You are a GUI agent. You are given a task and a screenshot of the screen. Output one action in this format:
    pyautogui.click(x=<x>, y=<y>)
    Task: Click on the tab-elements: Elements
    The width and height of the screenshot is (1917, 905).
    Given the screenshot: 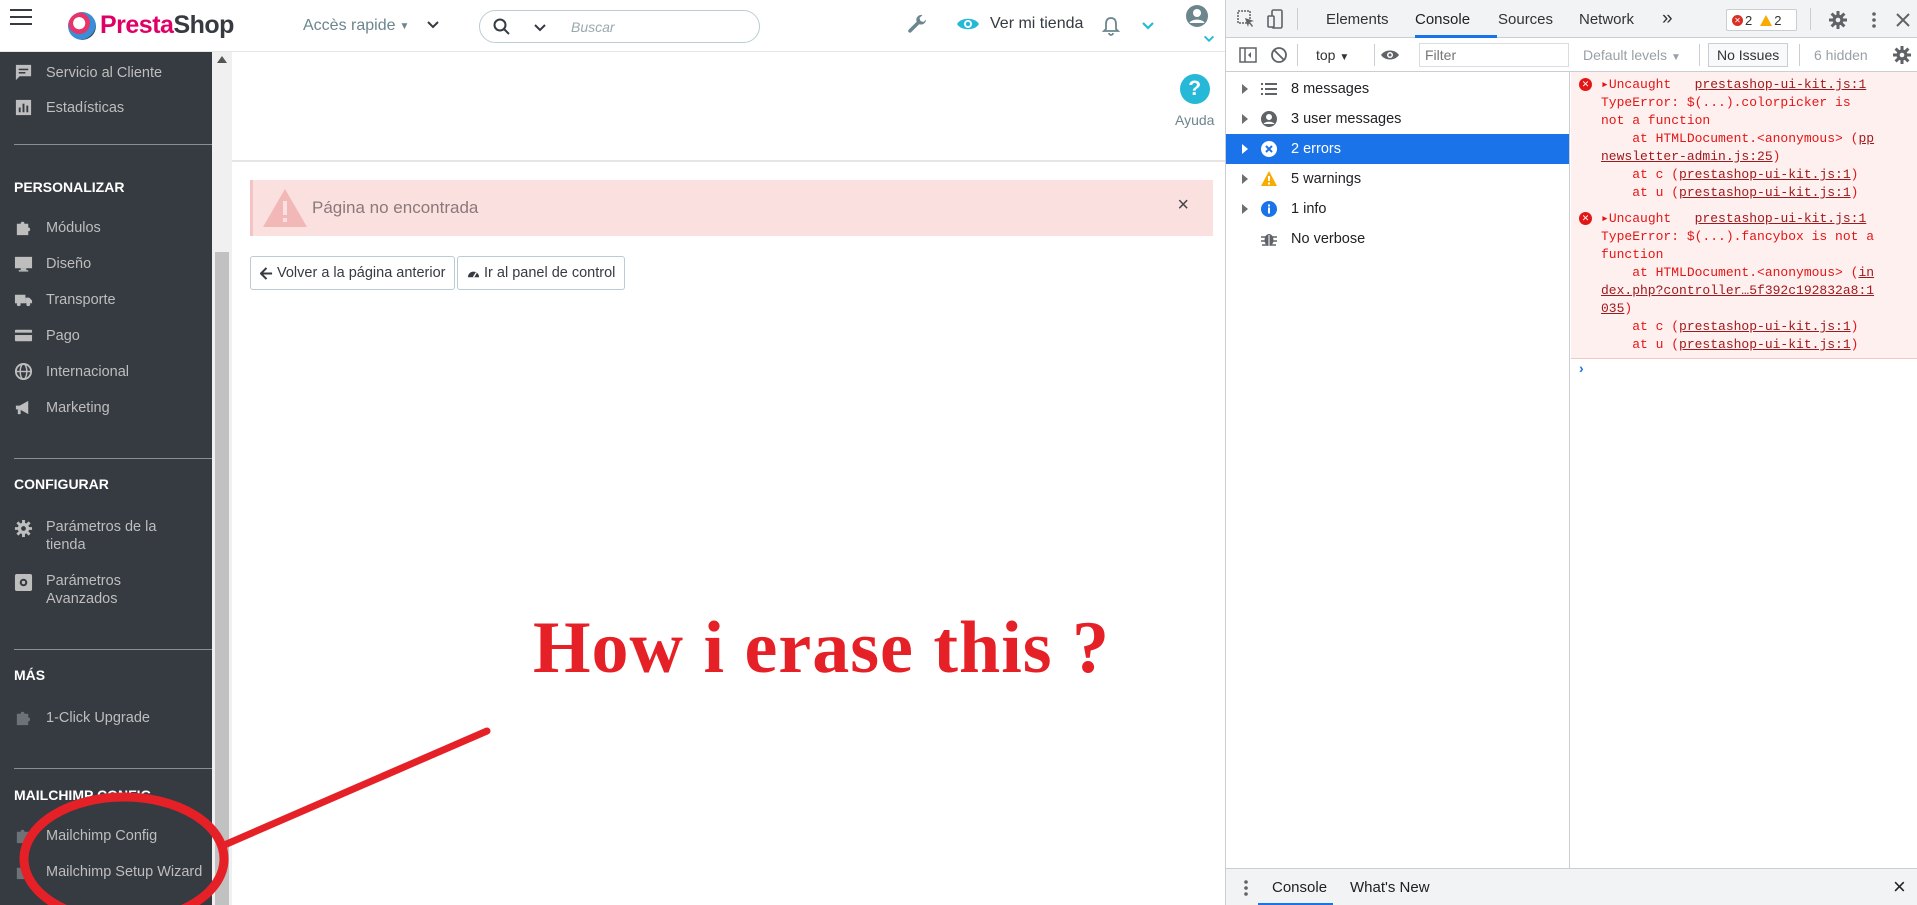 What is the action you would take?
    pyautogui.click(x=1357, y=19)
    